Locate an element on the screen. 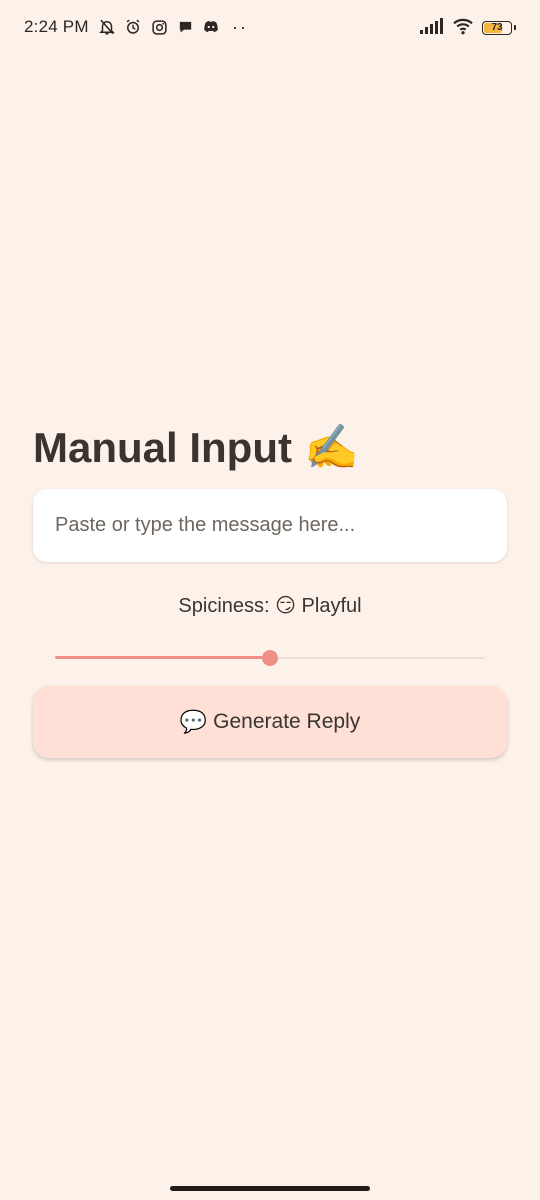  battery-icon: 73 is located at coordinates (499, 28).